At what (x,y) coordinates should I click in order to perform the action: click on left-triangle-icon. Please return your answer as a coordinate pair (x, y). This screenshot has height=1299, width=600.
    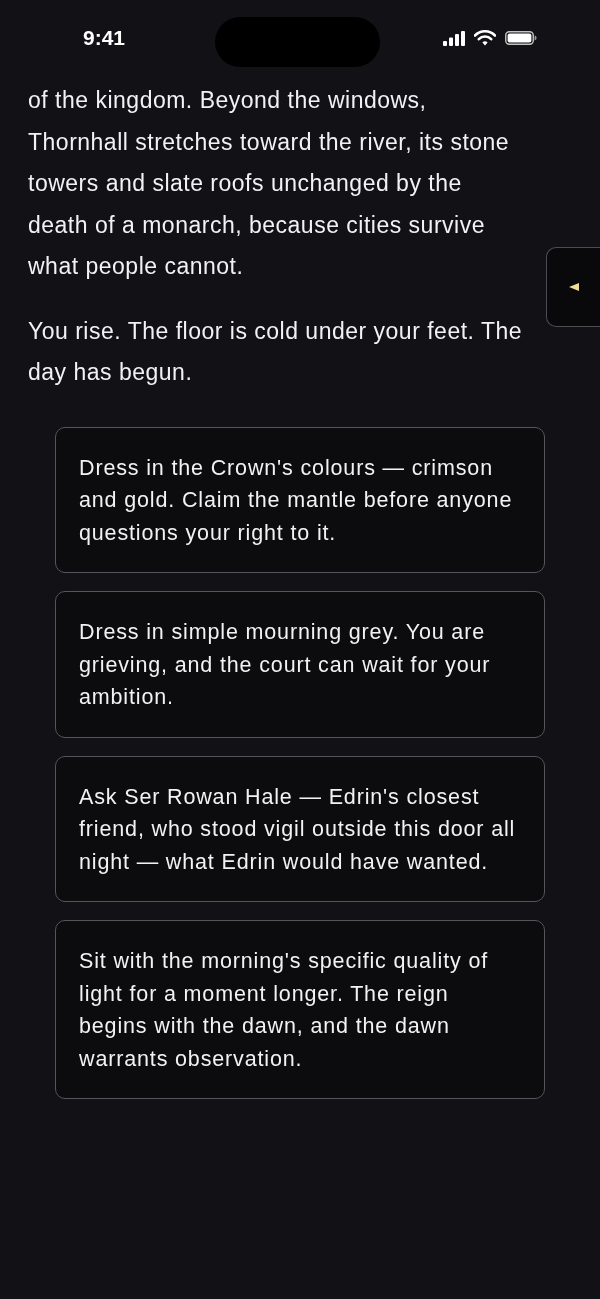
    Looking at the image, I should click on (573, 287).